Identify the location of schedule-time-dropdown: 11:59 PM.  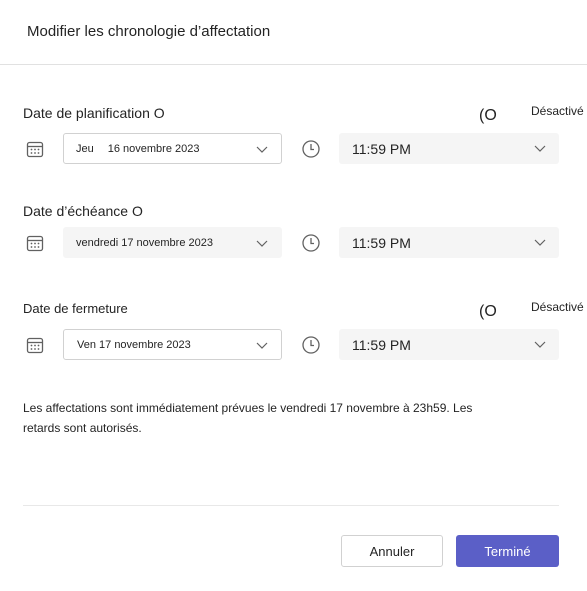
(449, 148).